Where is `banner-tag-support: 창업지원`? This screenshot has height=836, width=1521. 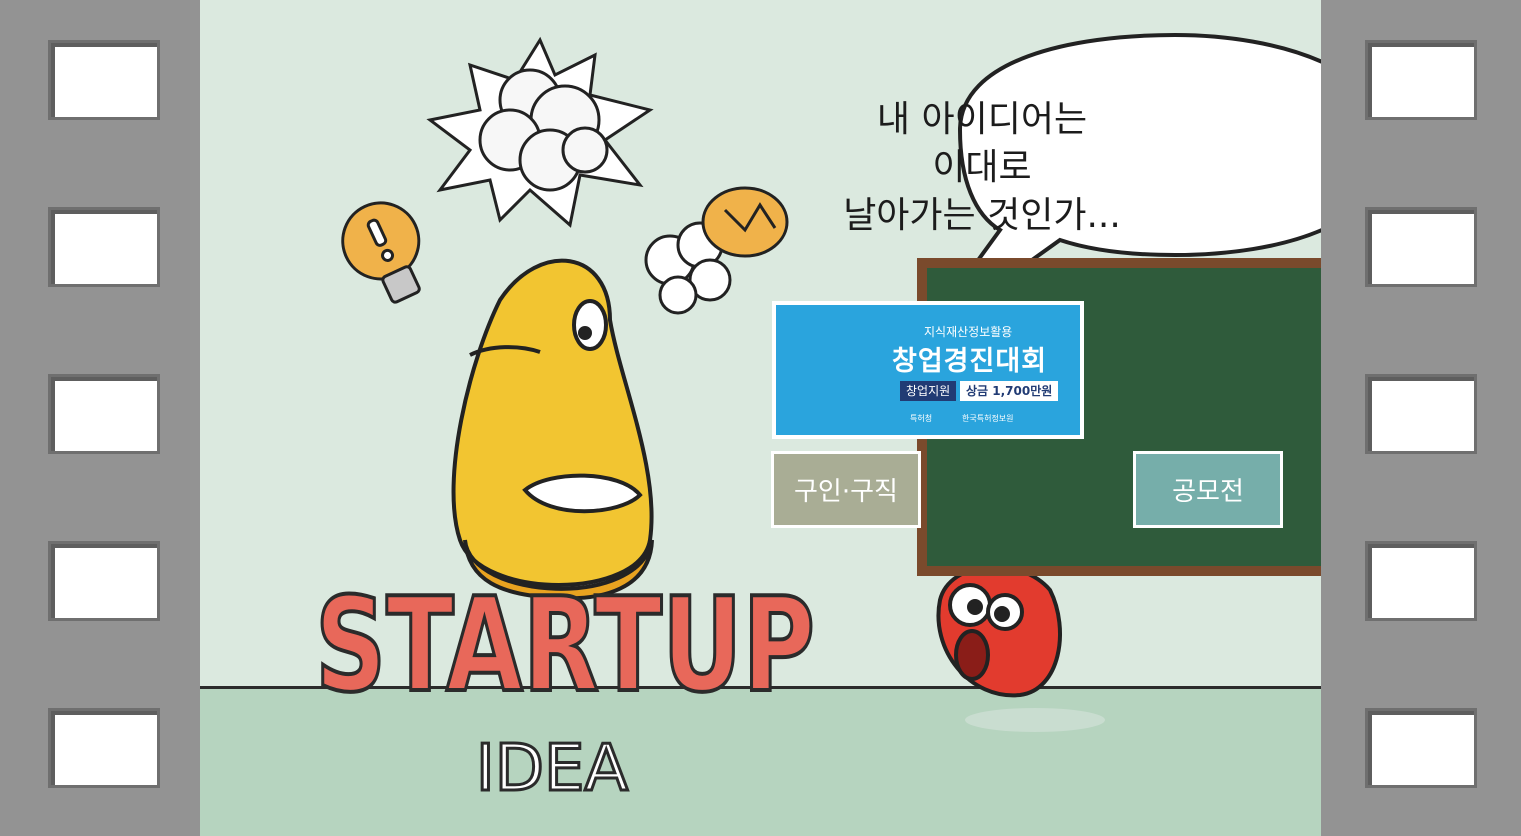
banner-tag-support: 창업지원 is located at coordinates (928, 391).